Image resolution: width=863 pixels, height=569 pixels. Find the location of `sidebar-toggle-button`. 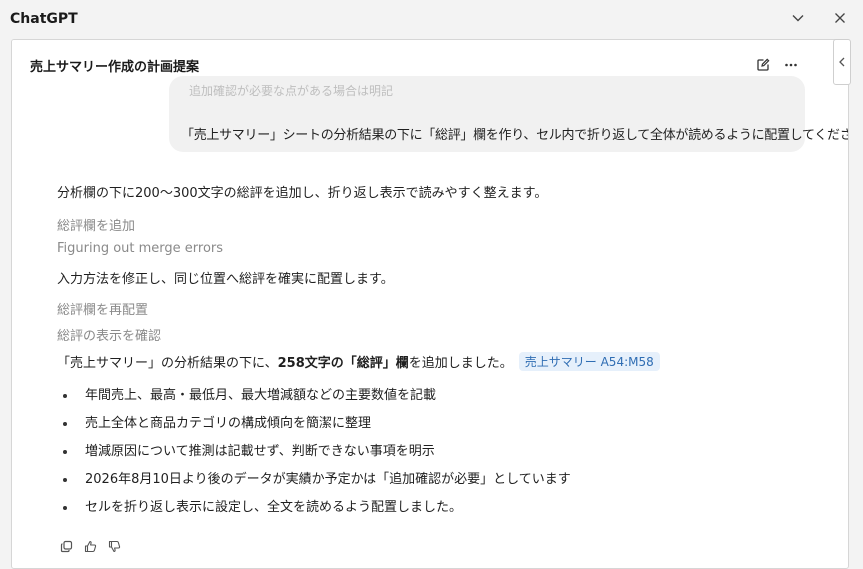

sidebar-toggle-button is located at coordinates (842, 62).